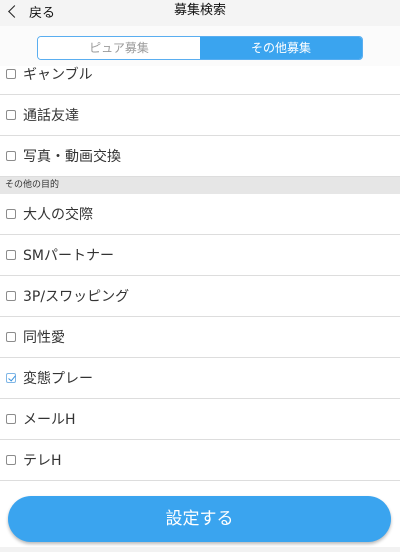  Describe the element at coordinates (200, 255) in the screenshot. I see `list-item: SMパートナー` at that location.